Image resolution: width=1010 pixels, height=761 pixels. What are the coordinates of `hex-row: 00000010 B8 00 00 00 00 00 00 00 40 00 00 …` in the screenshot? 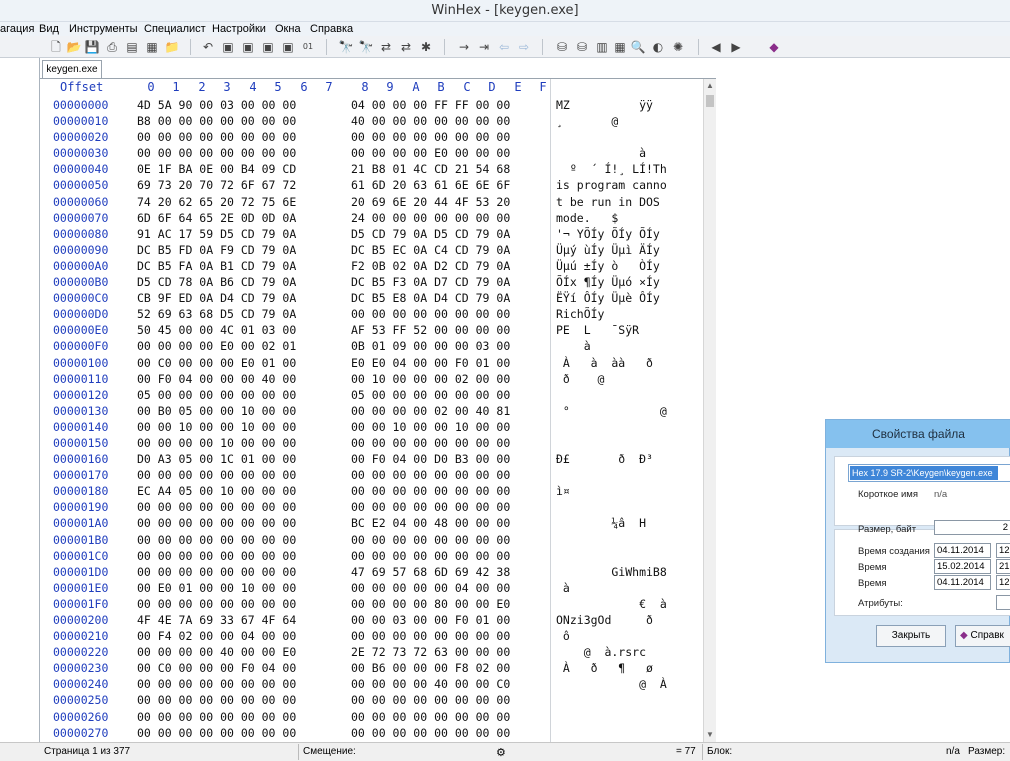 It's located at (371, 121).